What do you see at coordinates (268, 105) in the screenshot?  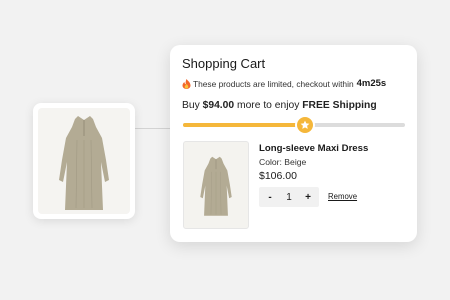 I see `shipping-middle: more to enjoy` at bounding box center [268, 105].